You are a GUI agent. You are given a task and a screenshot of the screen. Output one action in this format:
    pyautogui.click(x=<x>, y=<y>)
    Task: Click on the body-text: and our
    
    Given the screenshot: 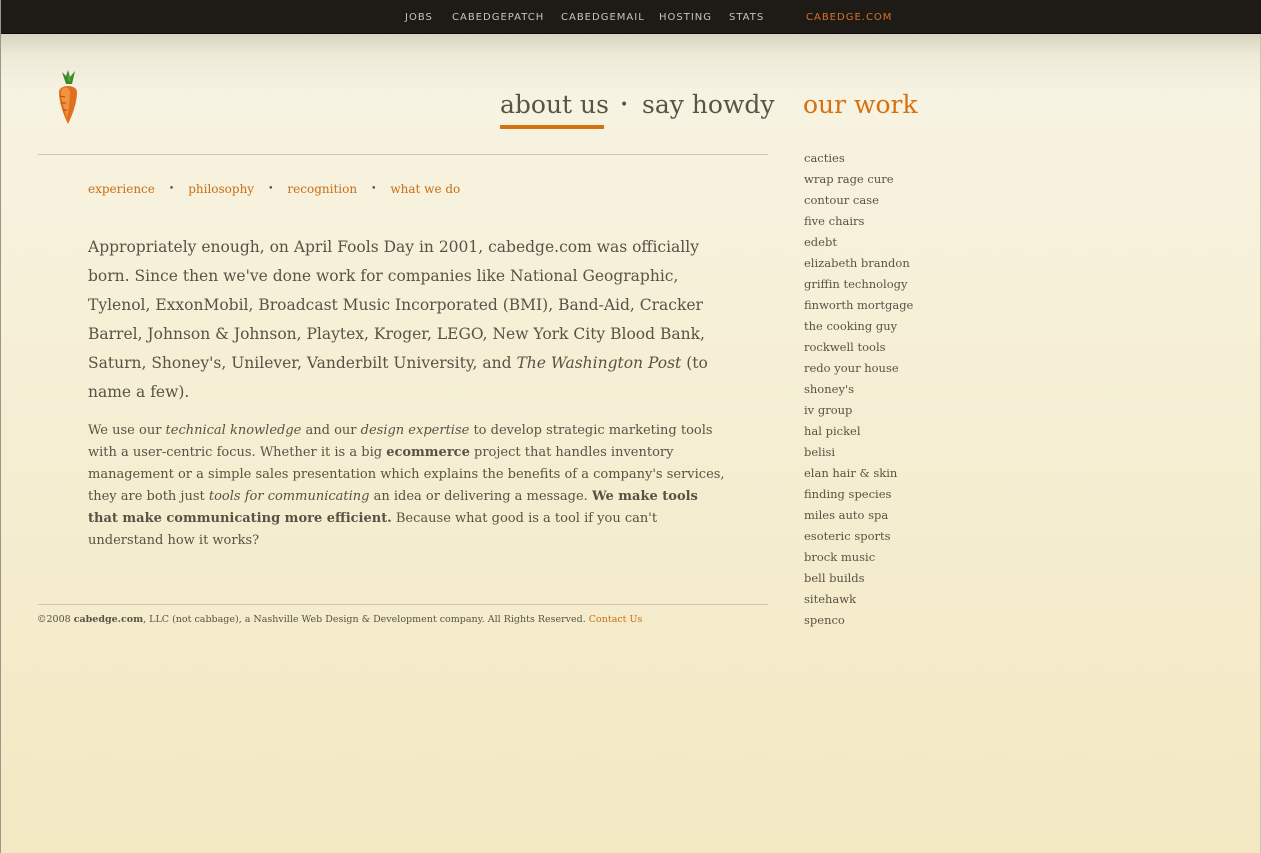 What is the action you would take?
    pyautogui.click(x=331, y=430)
    